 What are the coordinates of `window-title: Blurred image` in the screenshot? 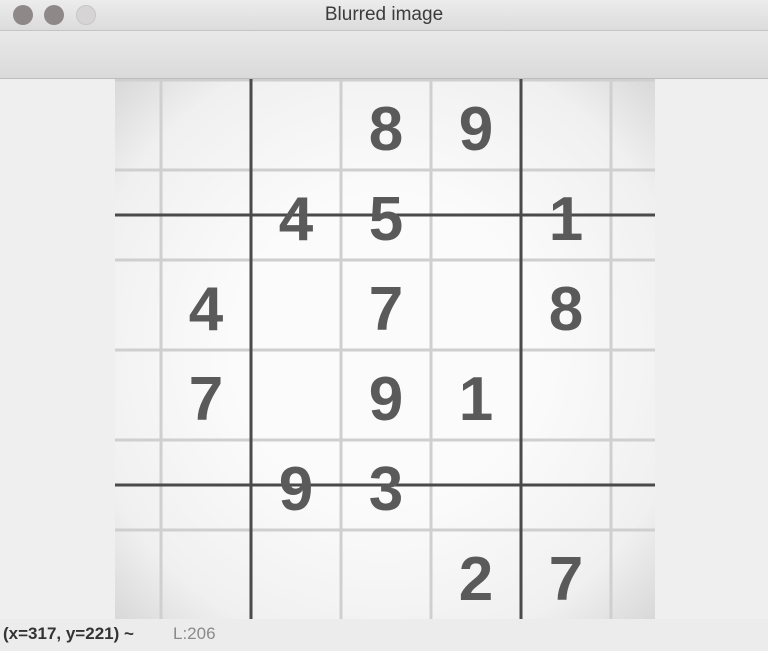 It's located at (384, 14).